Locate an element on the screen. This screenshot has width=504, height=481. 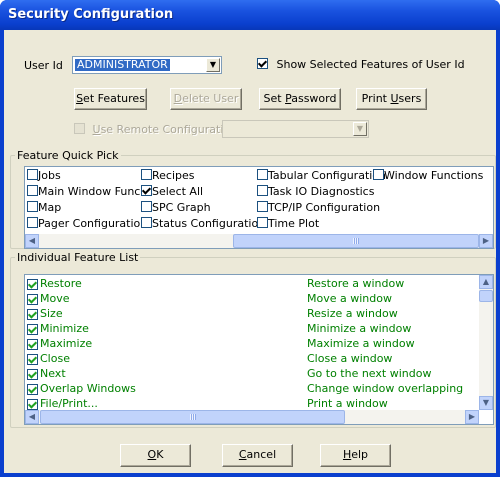
set-features-button: Set Features is located at coordinates (110, 99).